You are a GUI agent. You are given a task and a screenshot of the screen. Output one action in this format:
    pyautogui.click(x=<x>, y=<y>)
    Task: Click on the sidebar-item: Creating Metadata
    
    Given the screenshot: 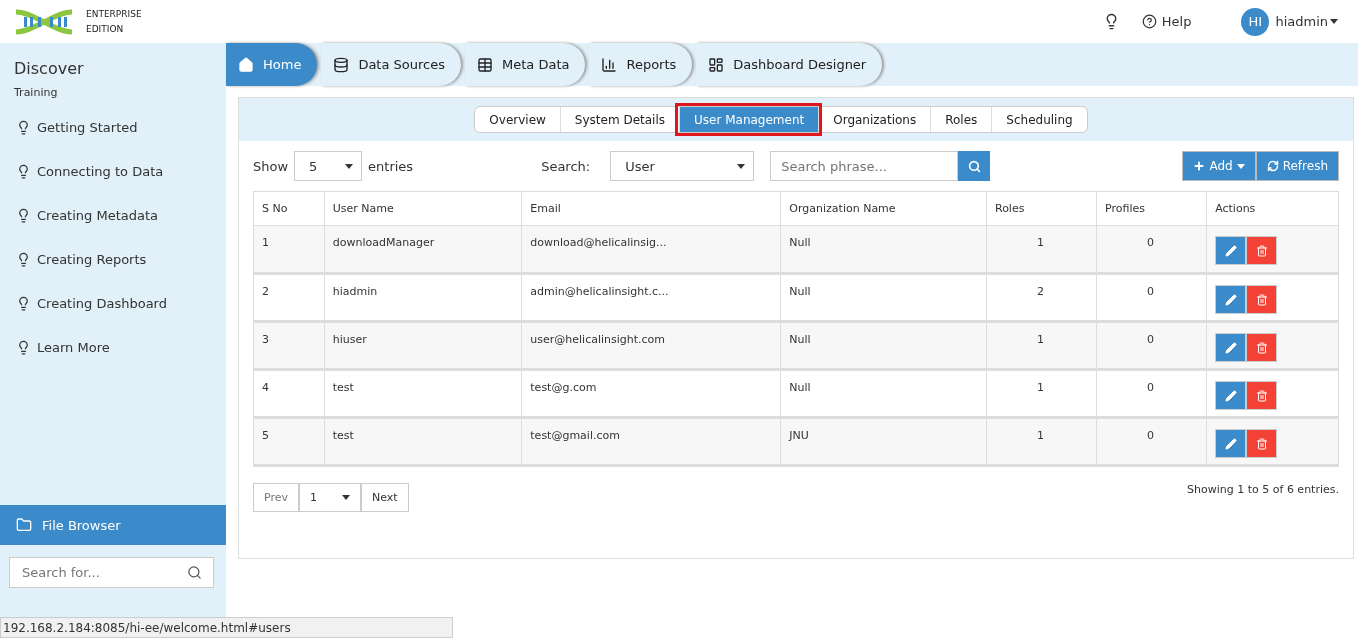 What is the action you would take?
    pyautogui.click(x=113, y=215)
    